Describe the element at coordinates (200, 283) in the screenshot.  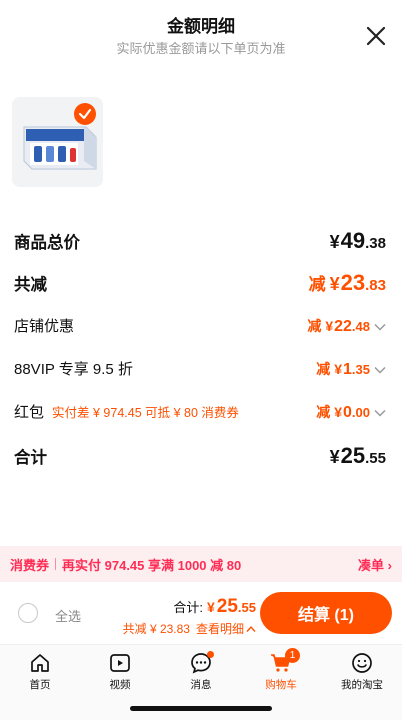
I see `total-discount-row: 共减 减 ¥23.83` at that location.